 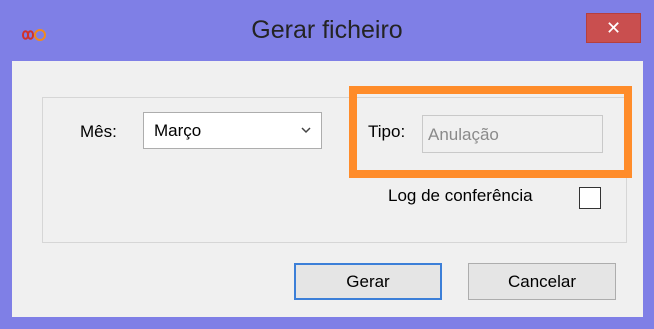 I want to click on log-conferencia-label: Log de conferência, so click(x=460, y=195).